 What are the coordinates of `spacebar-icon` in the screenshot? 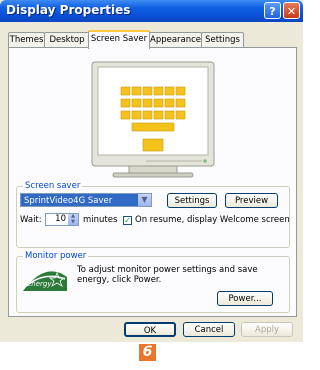 It's located at (153, 127).